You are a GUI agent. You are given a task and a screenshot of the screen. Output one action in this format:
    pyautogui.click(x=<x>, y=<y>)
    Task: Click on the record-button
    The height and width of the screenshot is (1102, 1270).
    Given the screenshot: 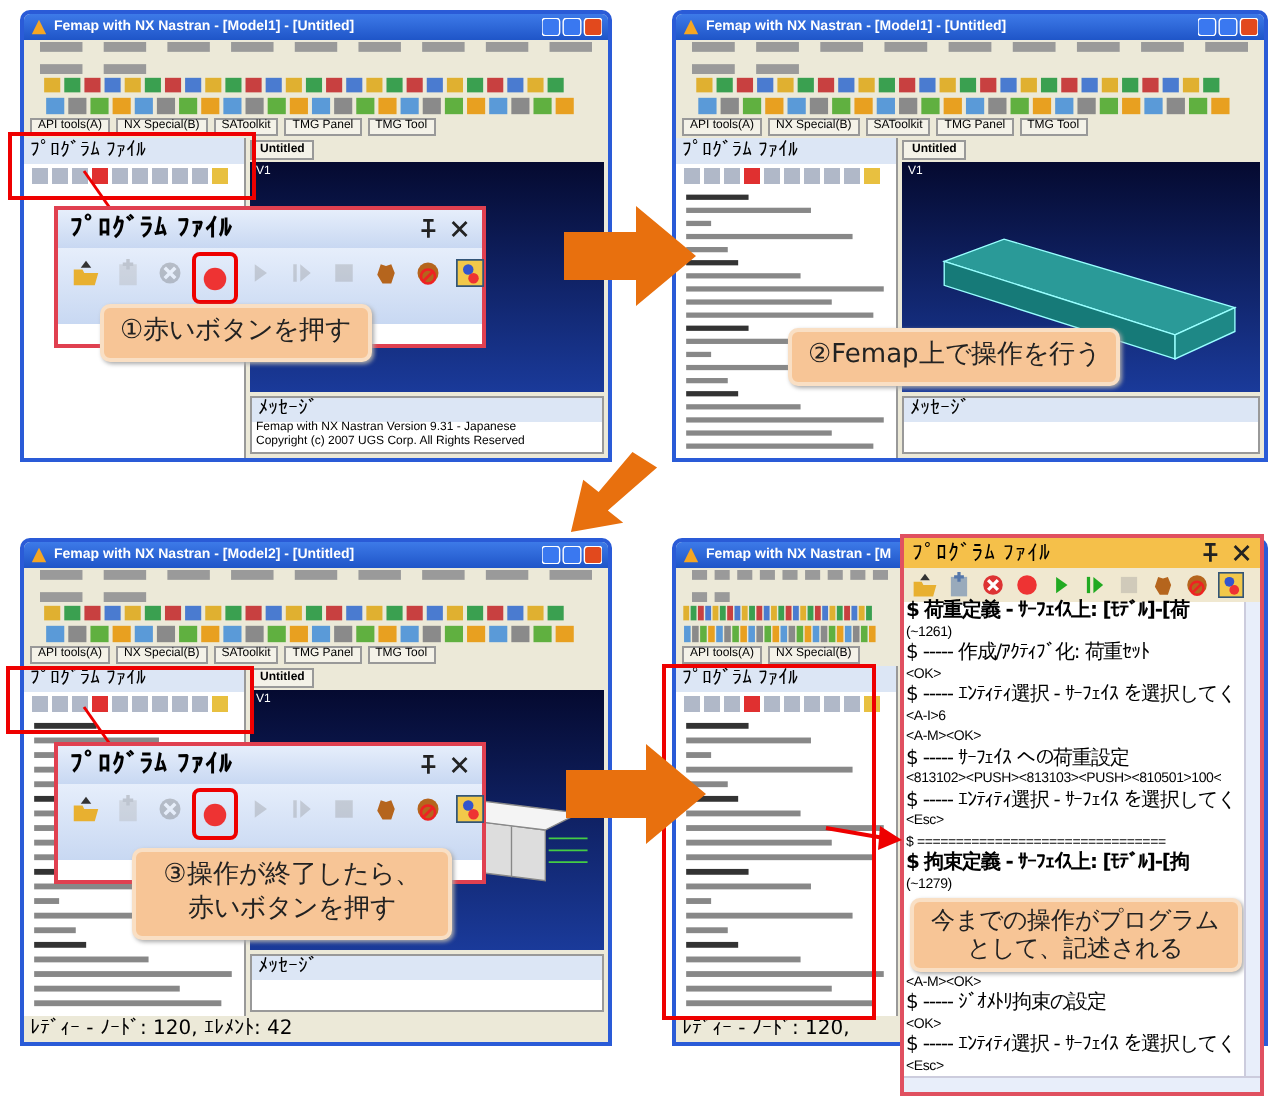 What is the action you would take?
    pyautogui.click(x=215, y=814)
    